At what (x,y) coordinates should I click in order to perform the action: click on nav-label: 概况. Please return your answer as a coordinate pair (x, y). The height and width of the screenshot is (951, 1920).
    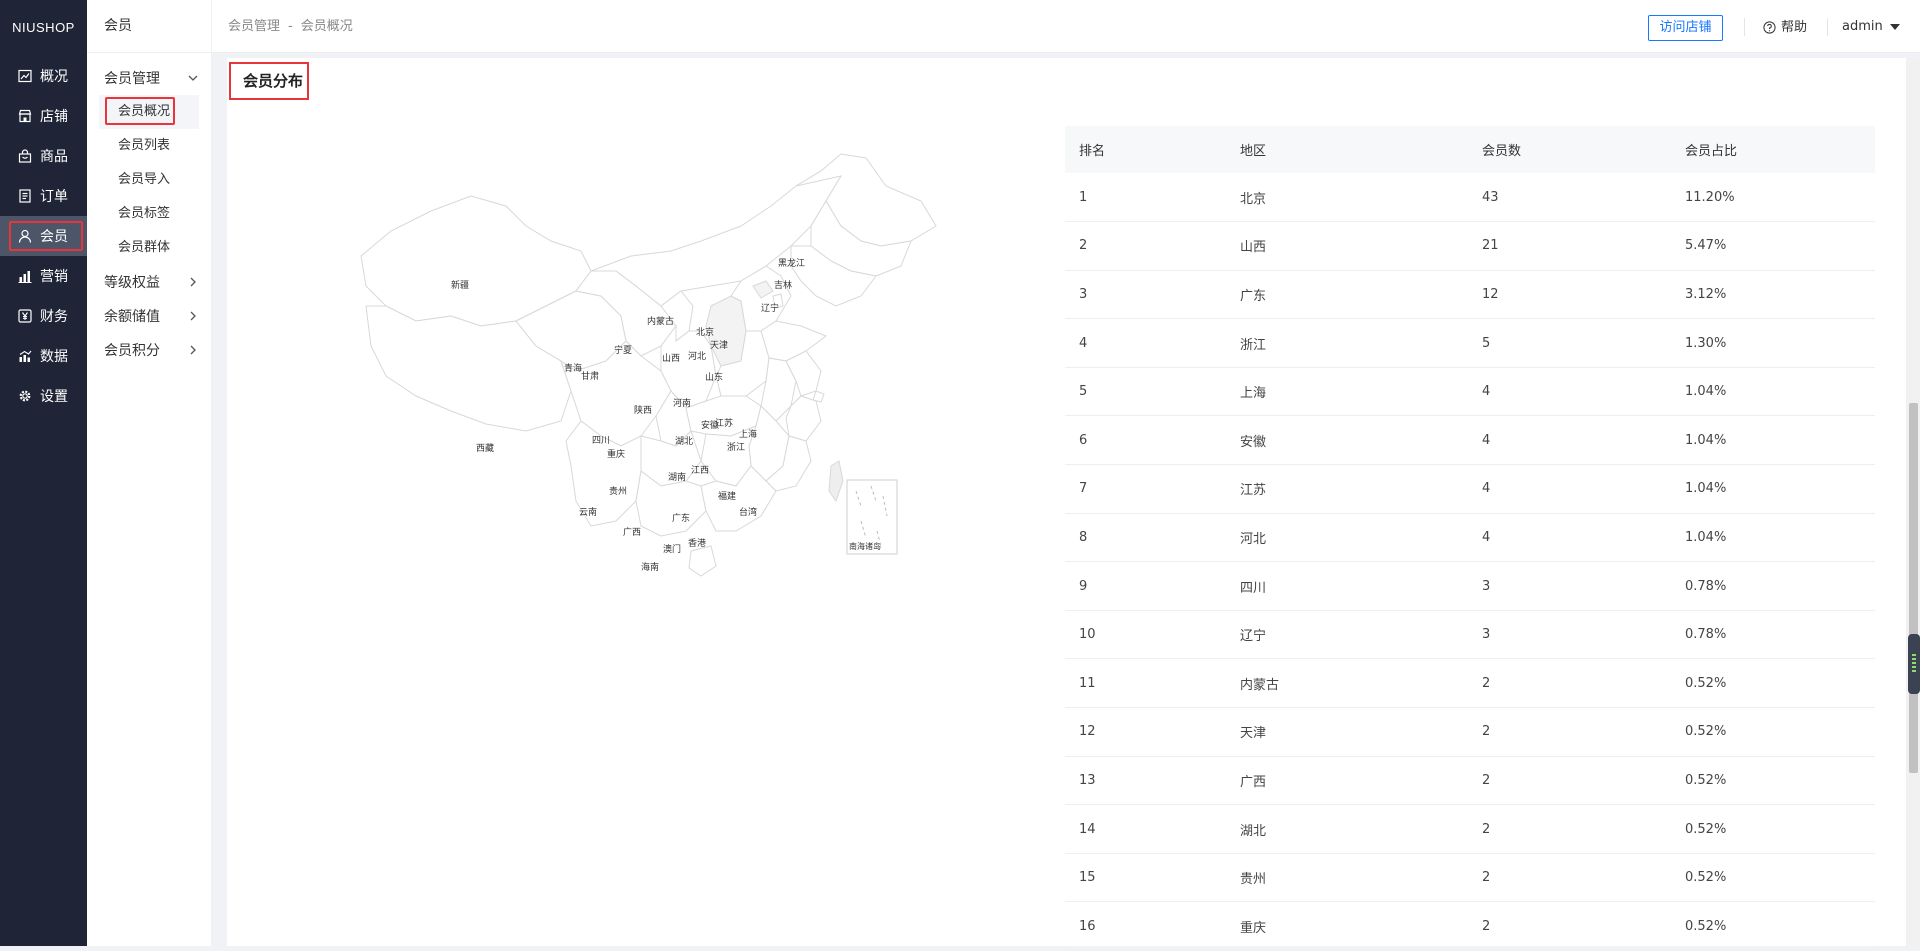
    Looking at the image, I should click on (54, 77).